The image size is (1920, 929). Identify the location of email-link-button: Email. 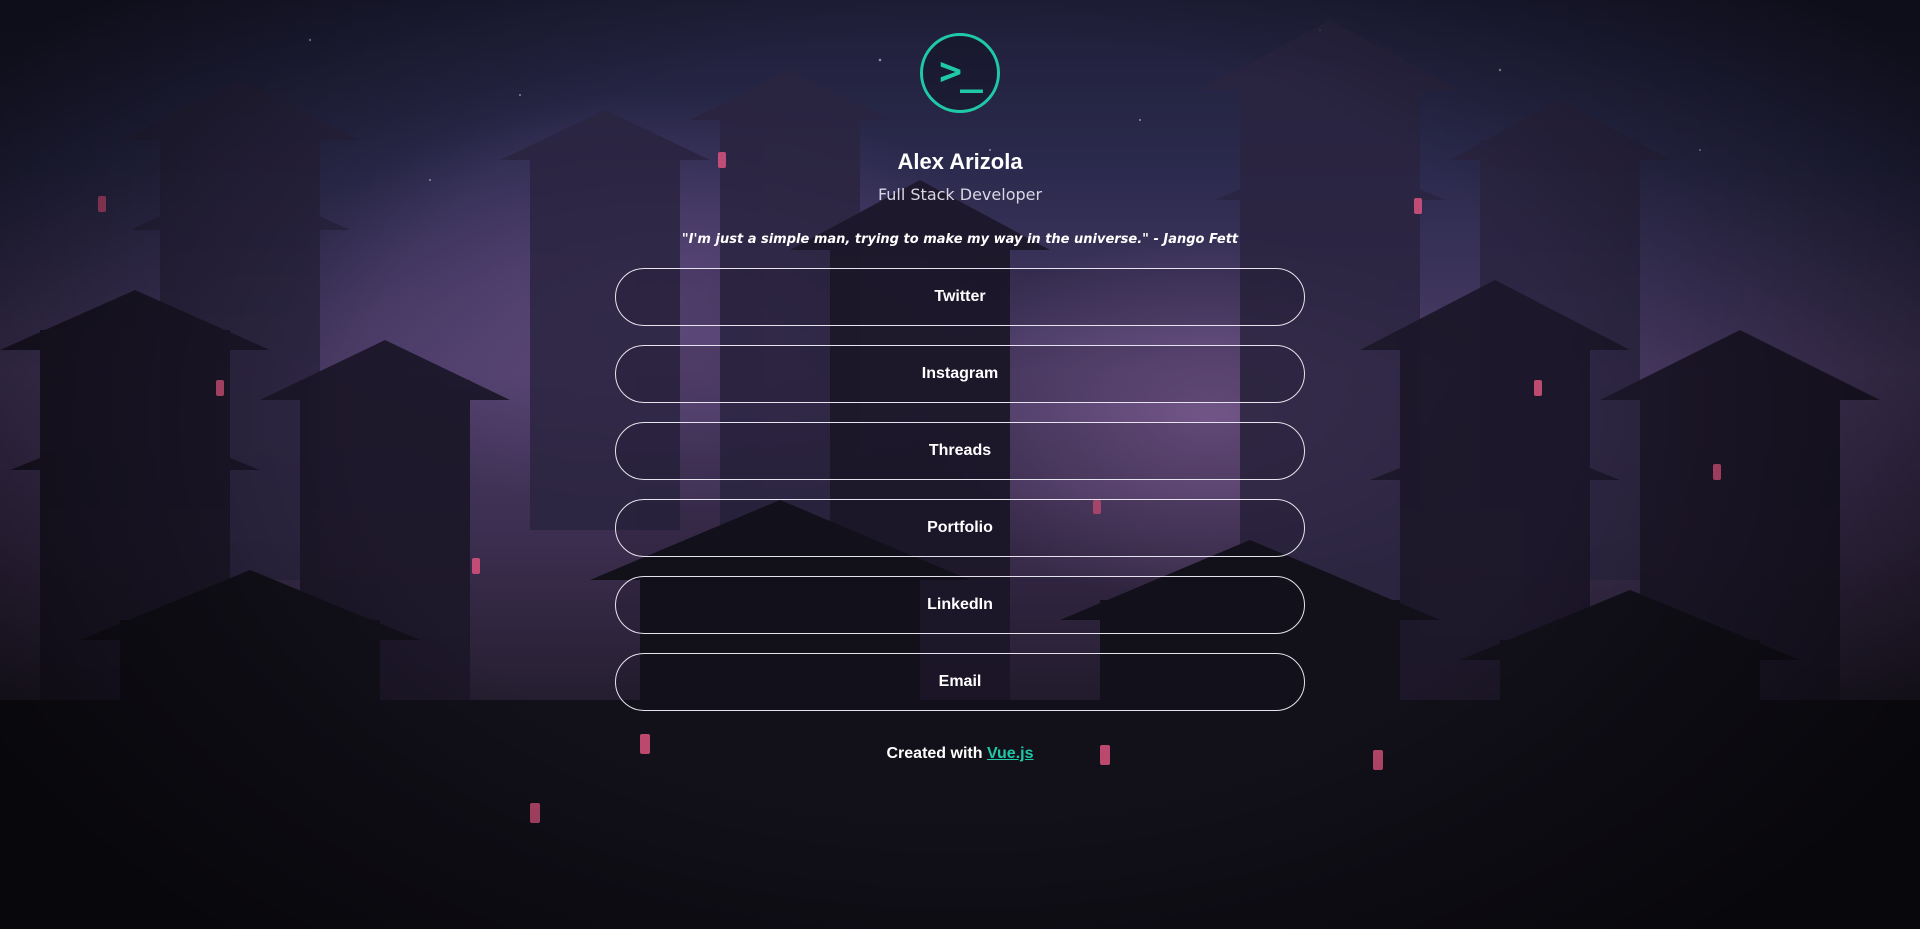
(960, 682).